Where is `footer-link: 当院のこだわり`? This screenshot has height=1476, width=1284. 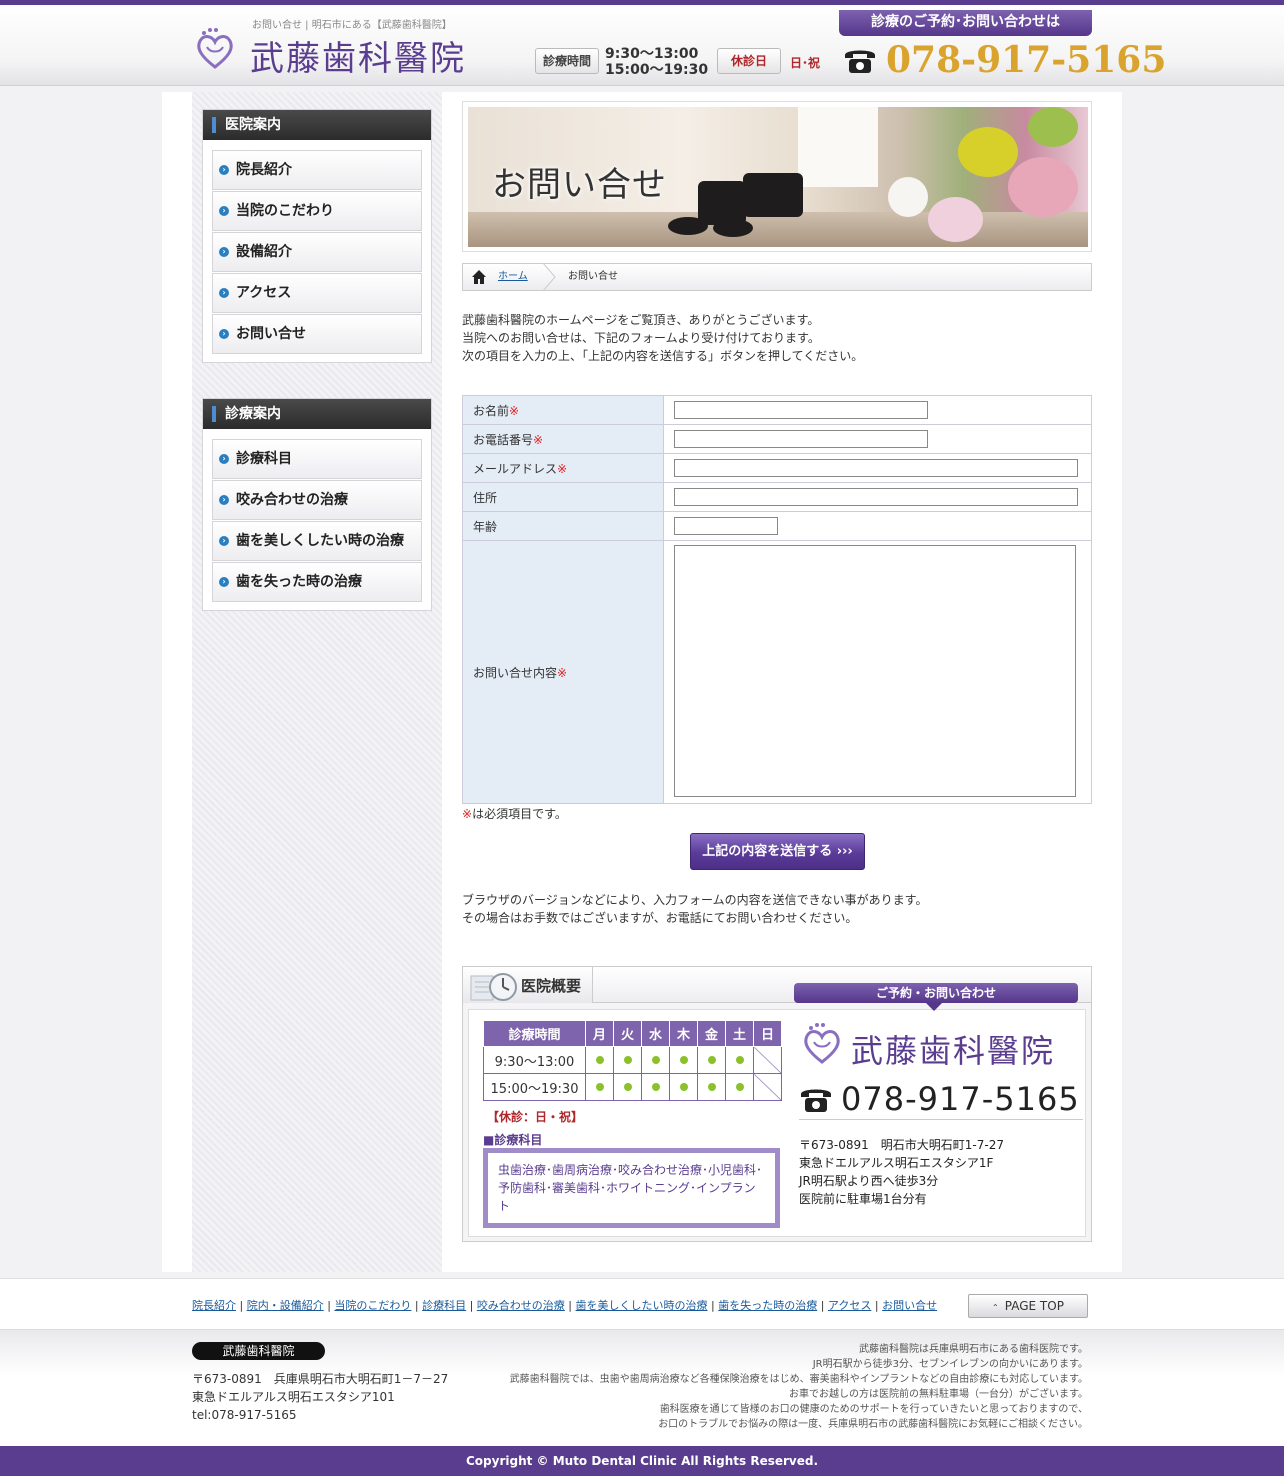
footer-link: 当院のこだわり is located at coordinates (372, 1305).